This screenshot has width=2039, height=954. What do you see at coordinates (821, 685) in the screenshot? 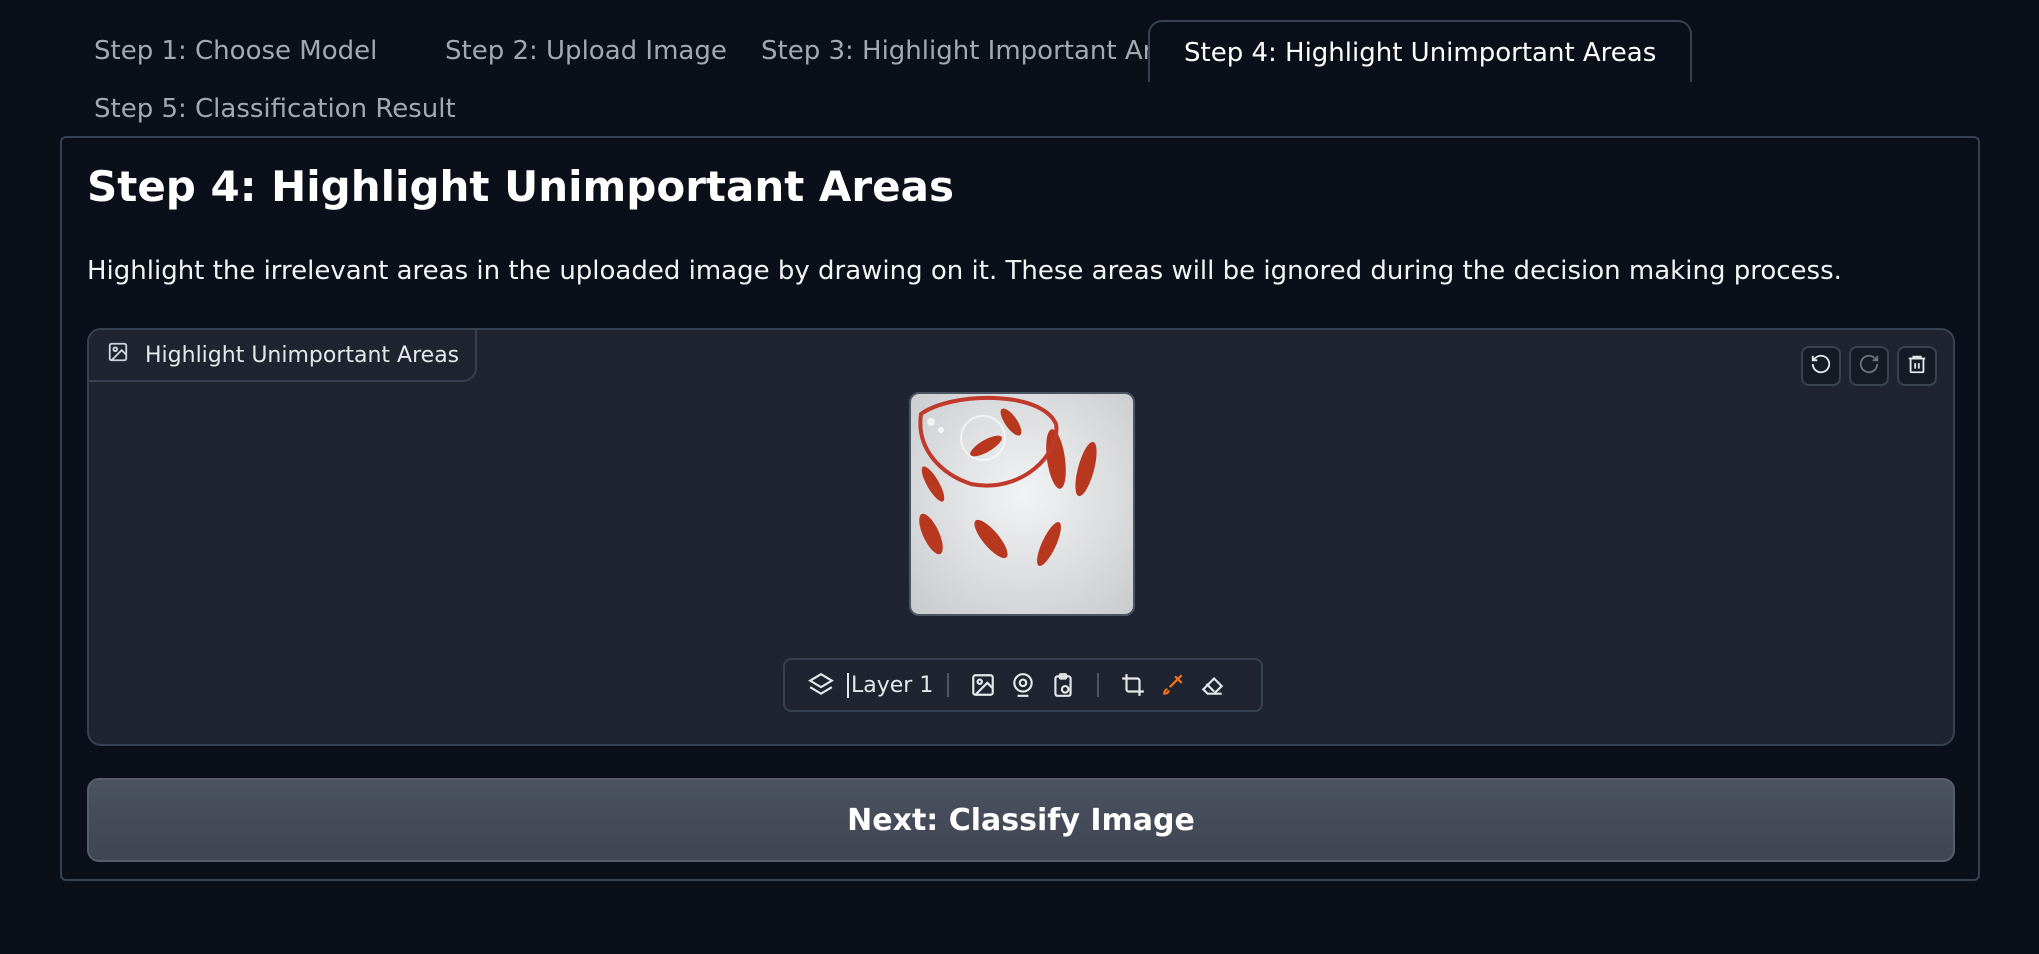
I see `layers-icon` at bounding box center [821, 685].